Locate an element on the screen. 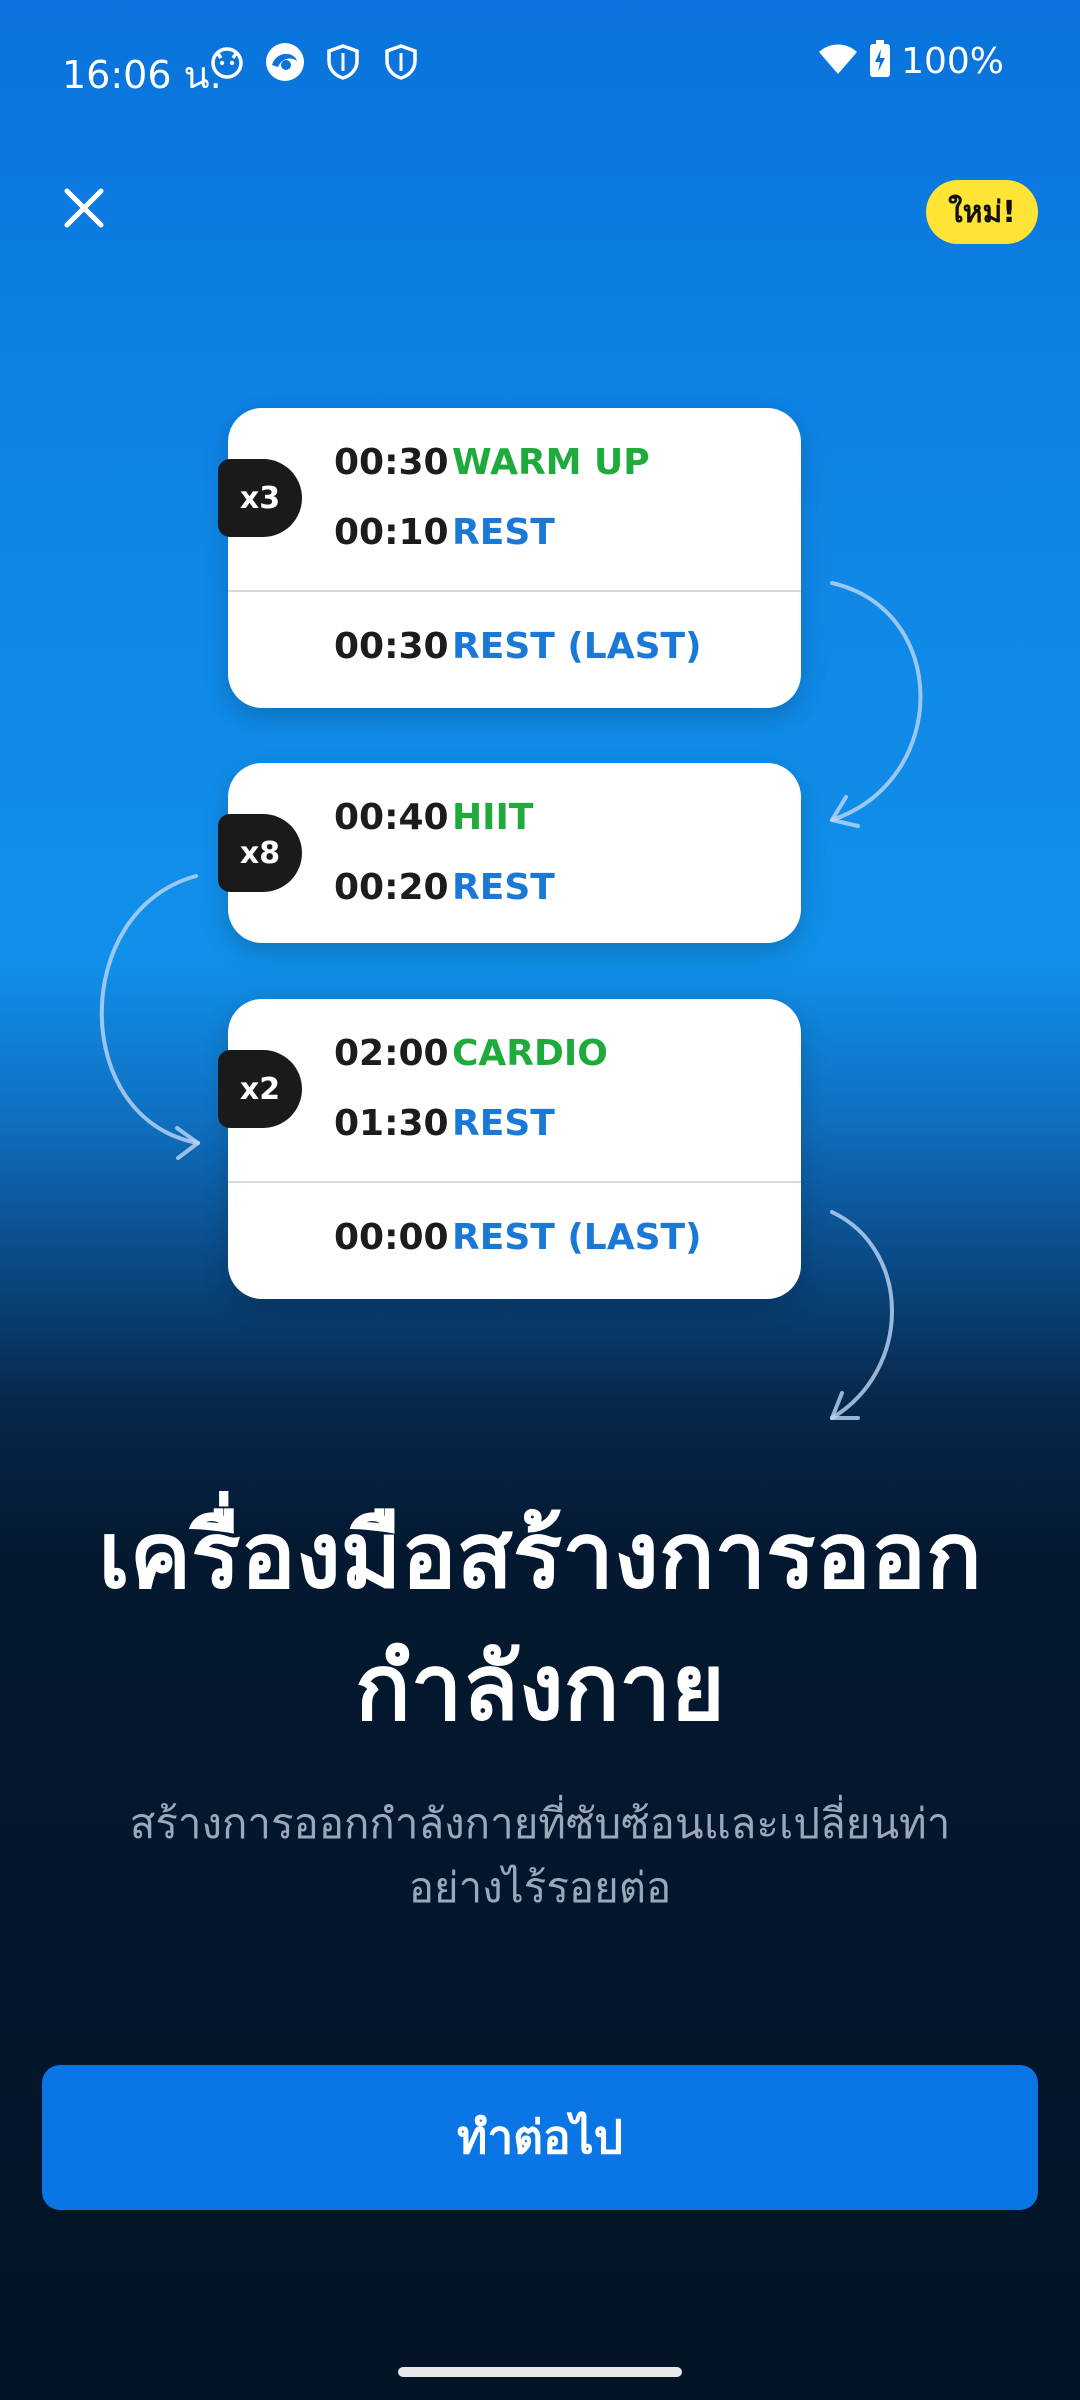 The image size is (1080, 2400). interval-card-2: x8 00:40 HIIT 00:20 REST is located at coordinates (509, 853).